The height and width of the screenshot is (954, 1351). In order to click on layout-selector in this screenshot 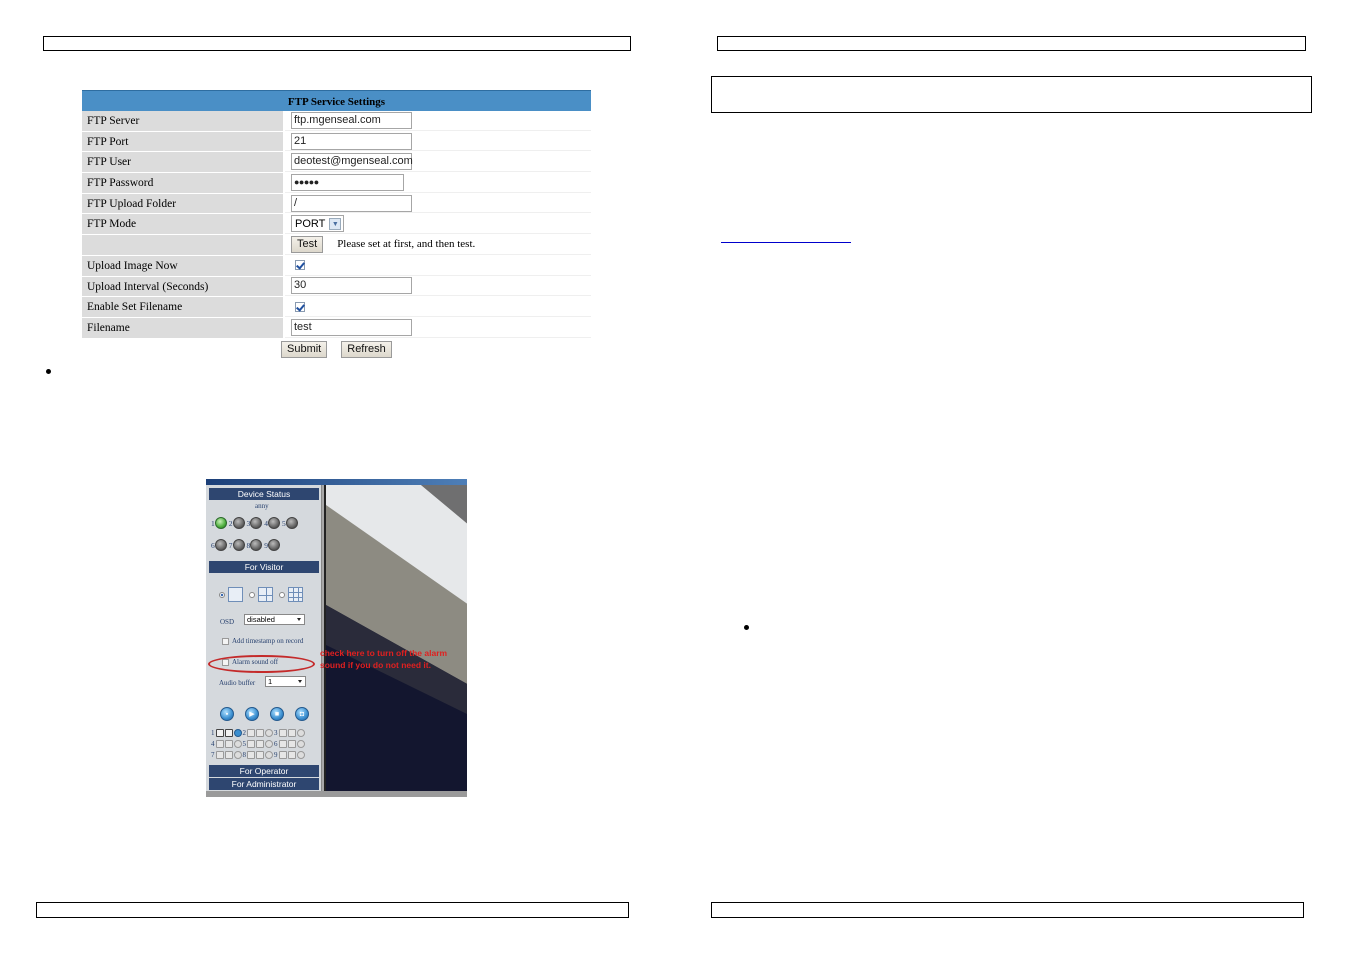, I will do `click(262, 594)`.